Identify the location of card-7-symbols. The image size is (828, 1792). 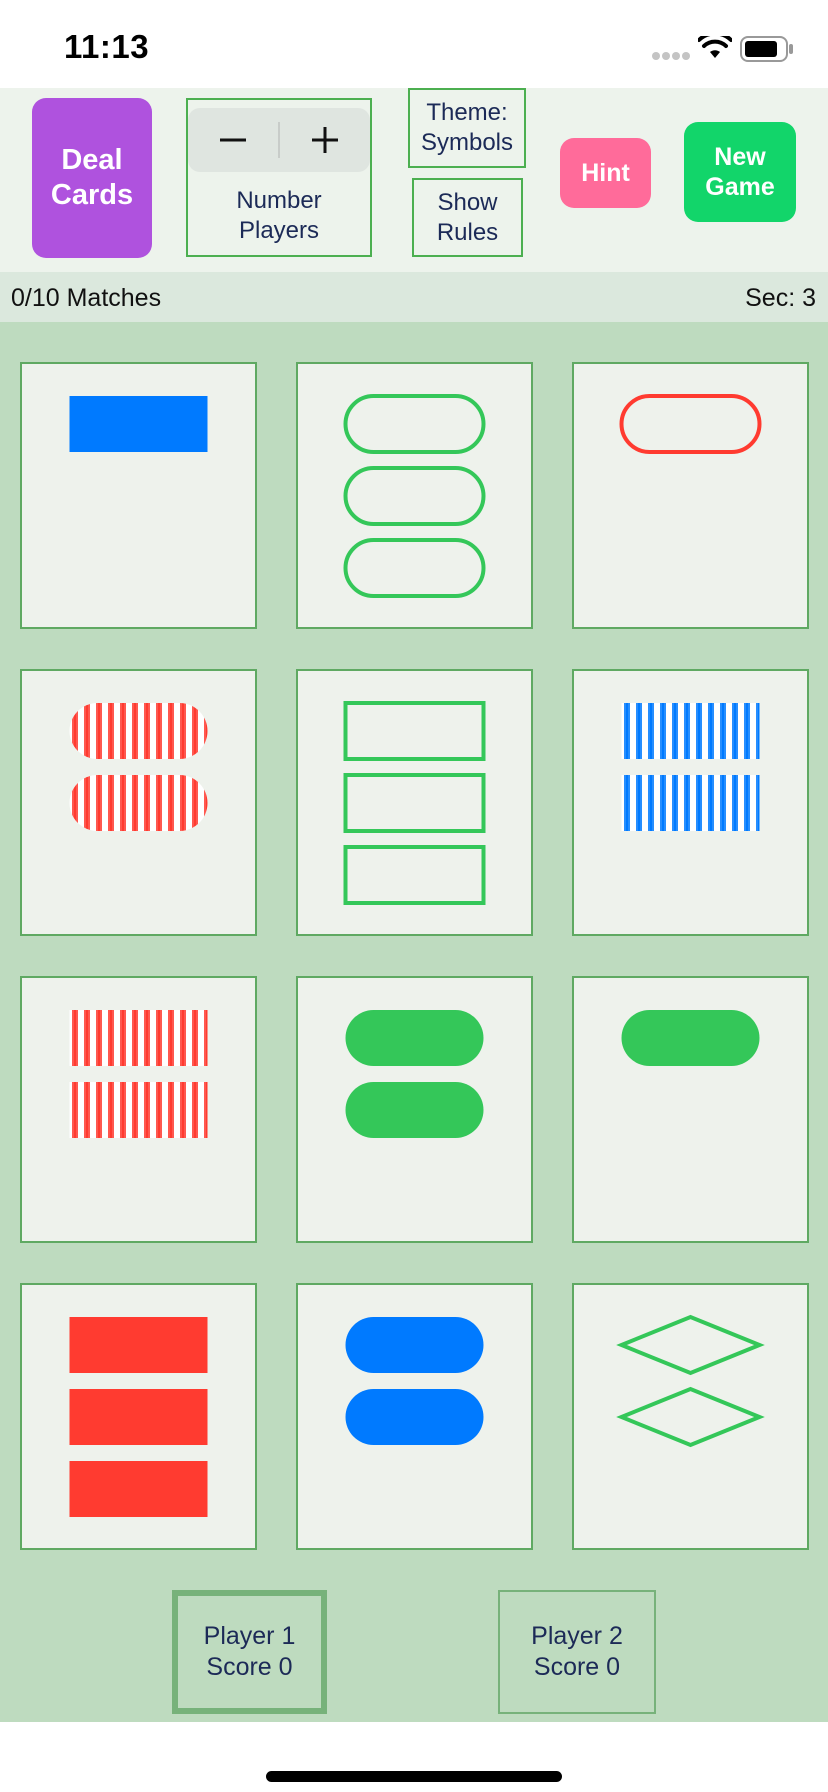
(138, 1074).